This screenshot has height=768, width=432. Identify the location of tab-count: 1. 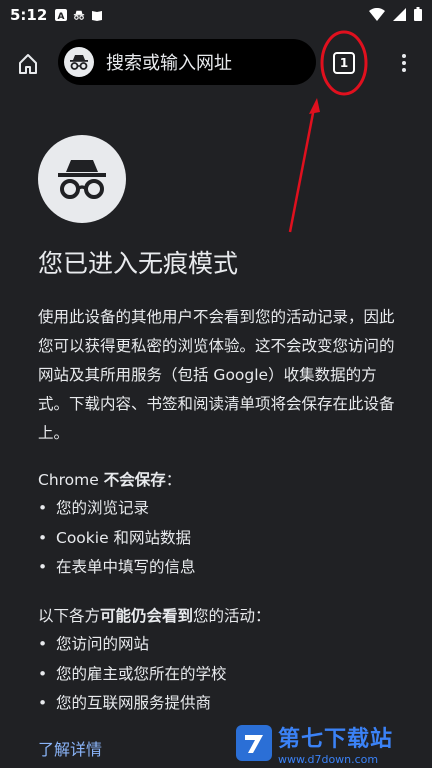
(344, 63).